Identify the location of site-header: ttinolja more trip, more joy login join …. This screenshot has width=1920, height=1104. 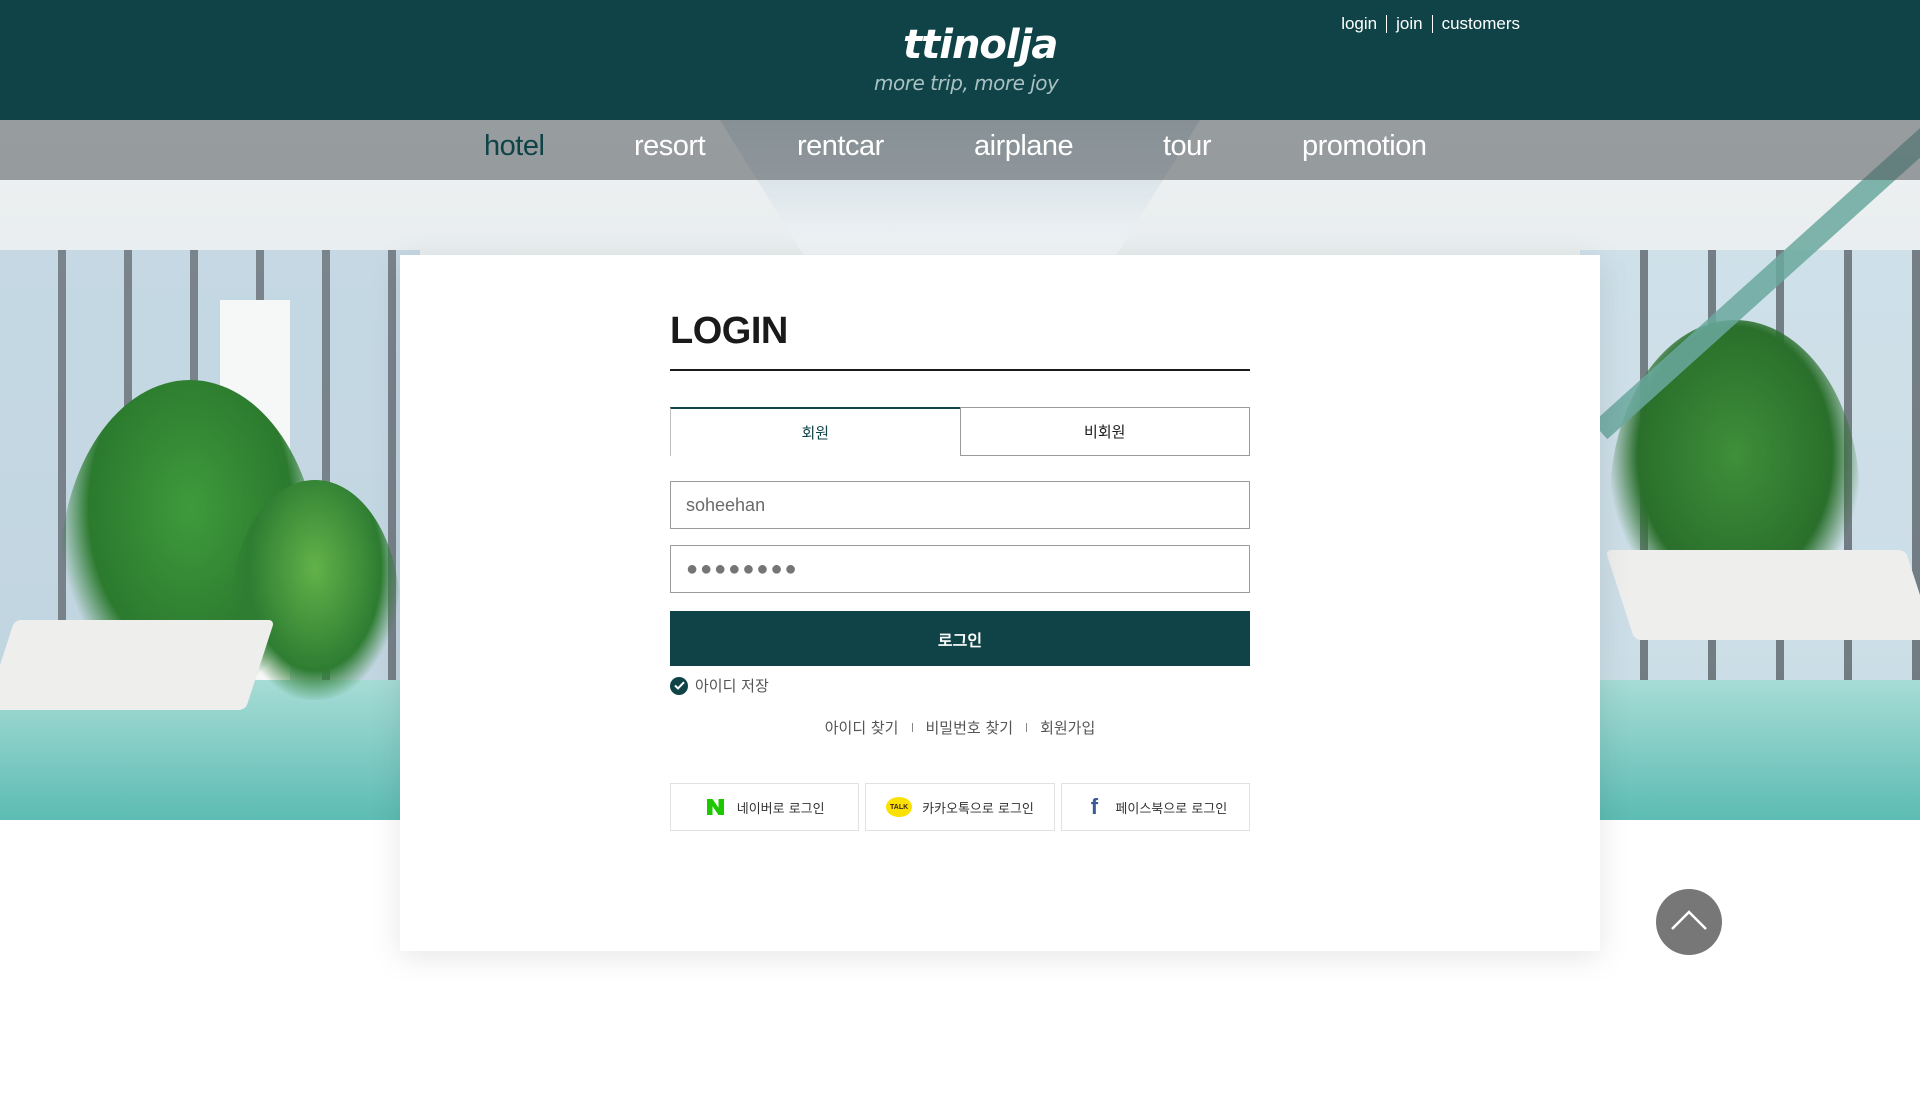
(960, 60).